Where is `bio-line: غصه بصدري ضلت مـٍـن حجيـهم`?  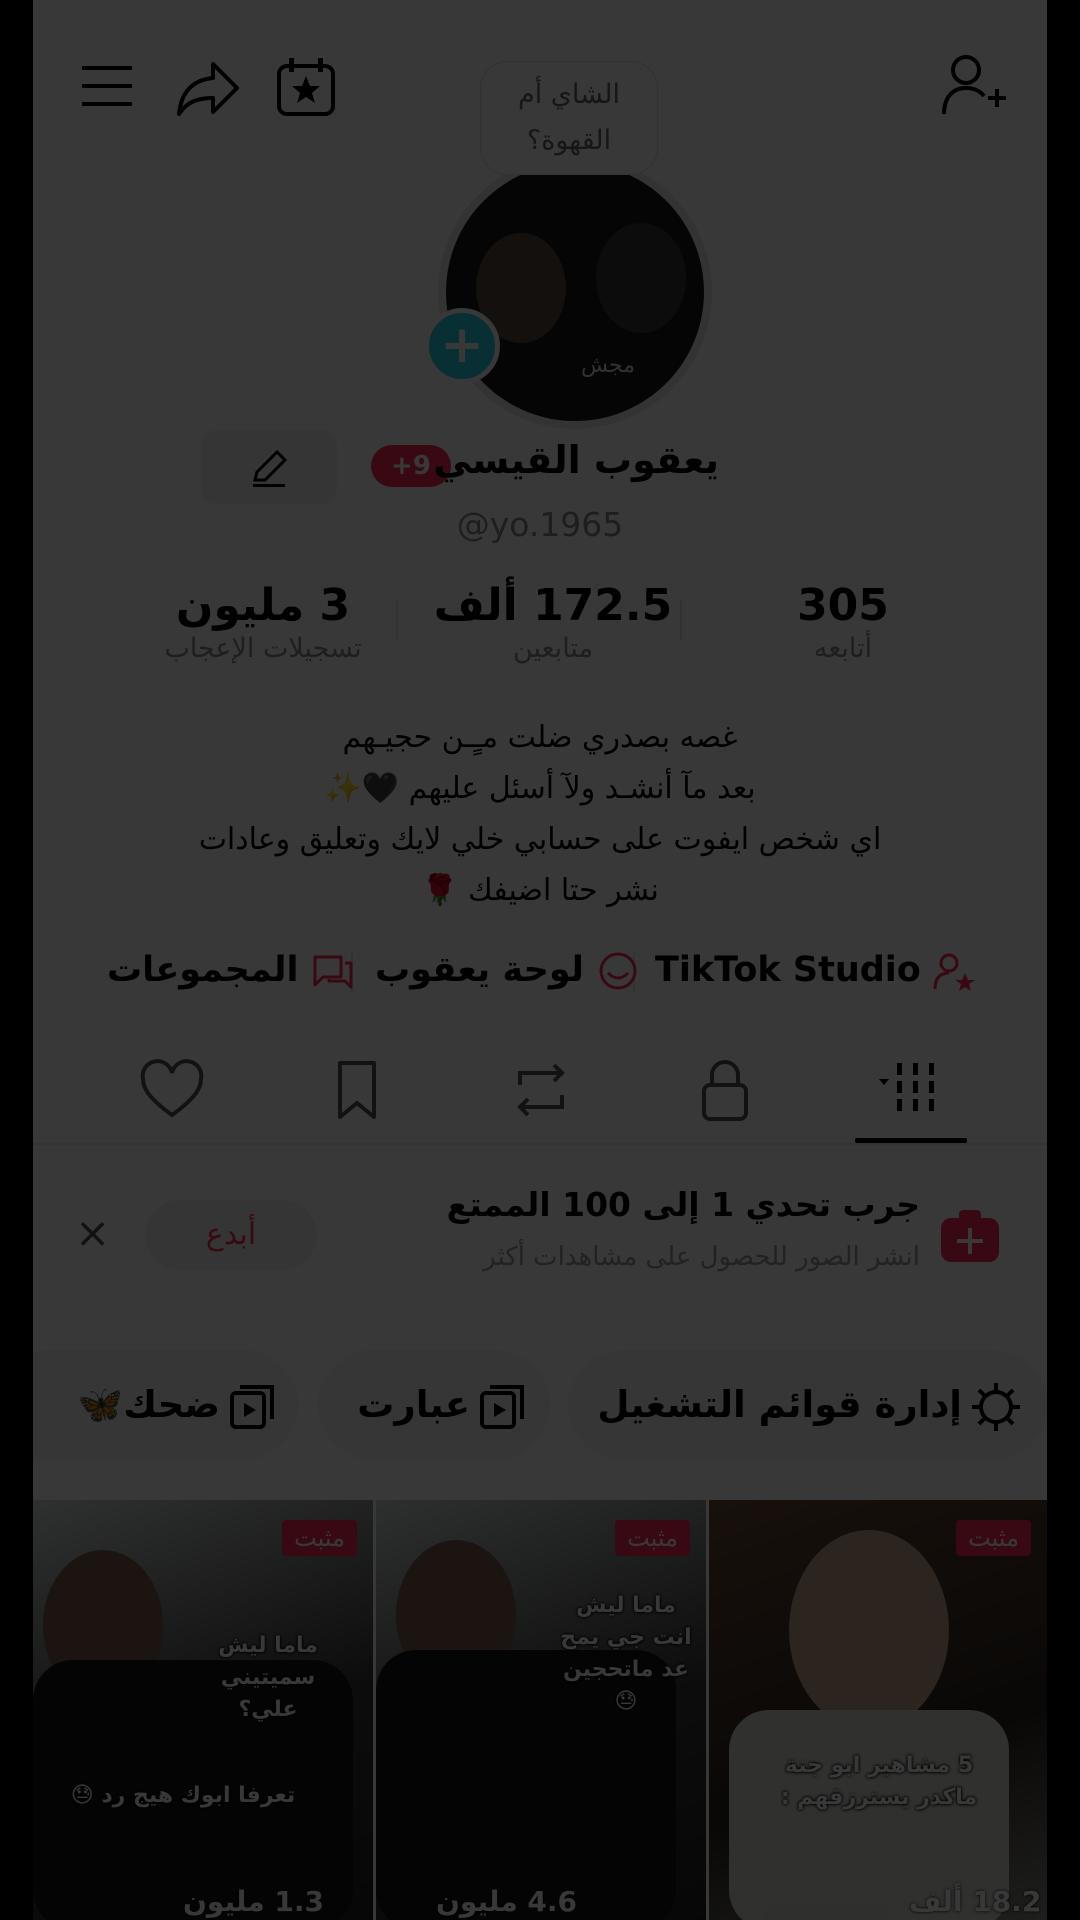 bio-line: غصه بصدري ضلت مـٍـن حجيـهم is located at coordinates (540, 737).